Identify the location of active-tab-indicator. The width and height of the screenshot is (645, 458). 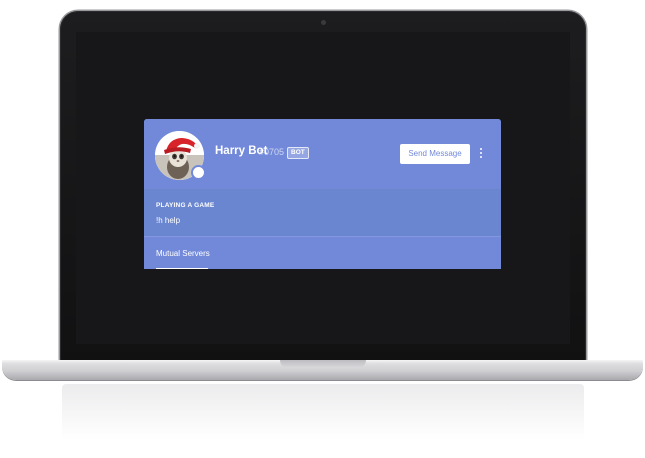
(182, 268).